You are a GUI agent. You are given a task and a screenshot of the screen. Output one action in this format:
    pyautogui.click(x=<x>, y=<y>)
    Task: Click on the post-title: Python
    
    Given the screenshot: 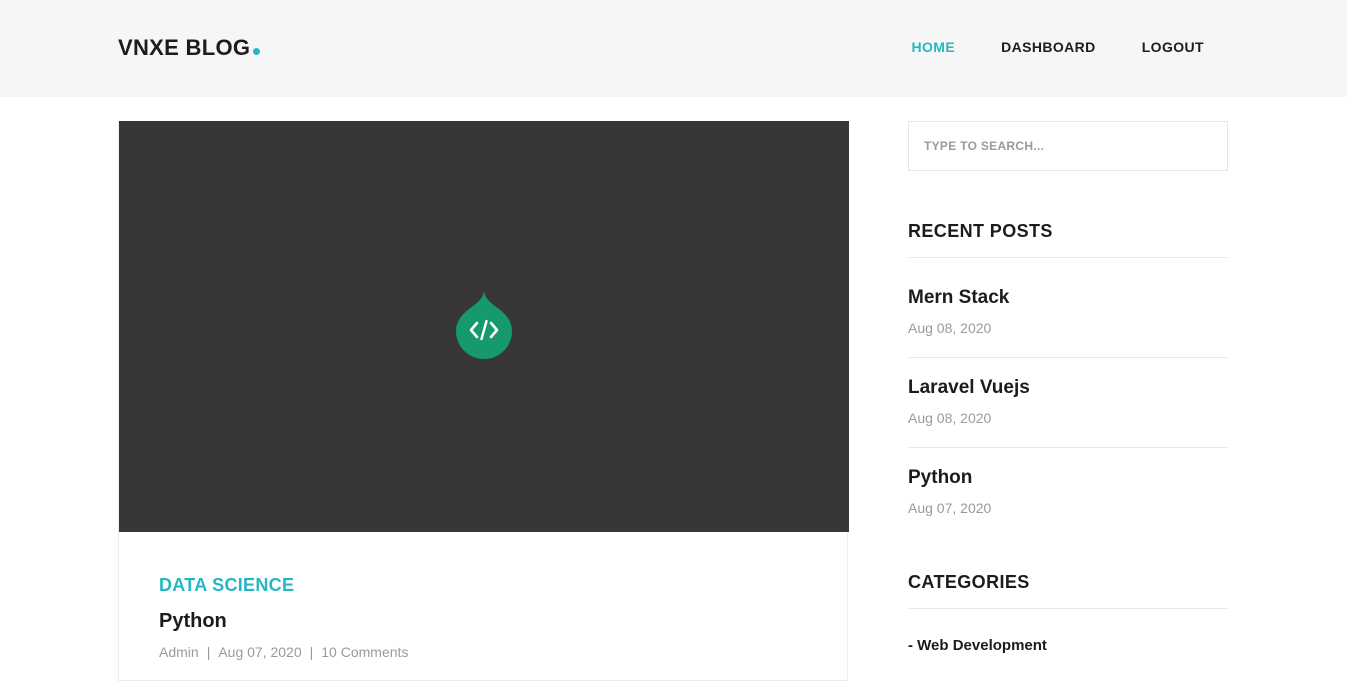 What is the action you would take?
    pyautogui.click(x=283, y=621)
    